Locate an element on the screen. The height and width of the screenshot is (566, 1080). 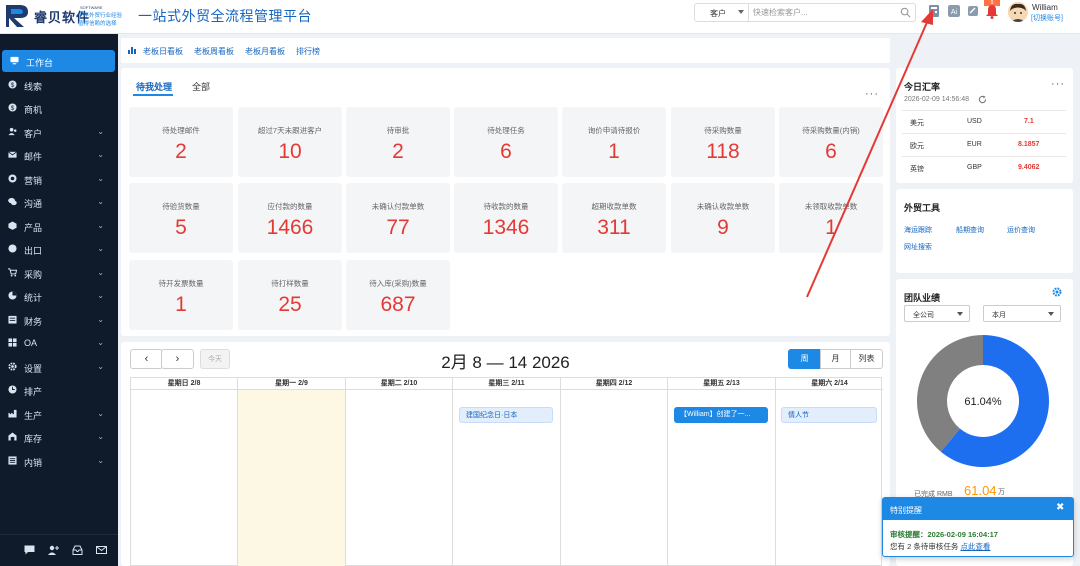
sidebar-item-oa: OA ⌄ is located at coordinates (59, 343).